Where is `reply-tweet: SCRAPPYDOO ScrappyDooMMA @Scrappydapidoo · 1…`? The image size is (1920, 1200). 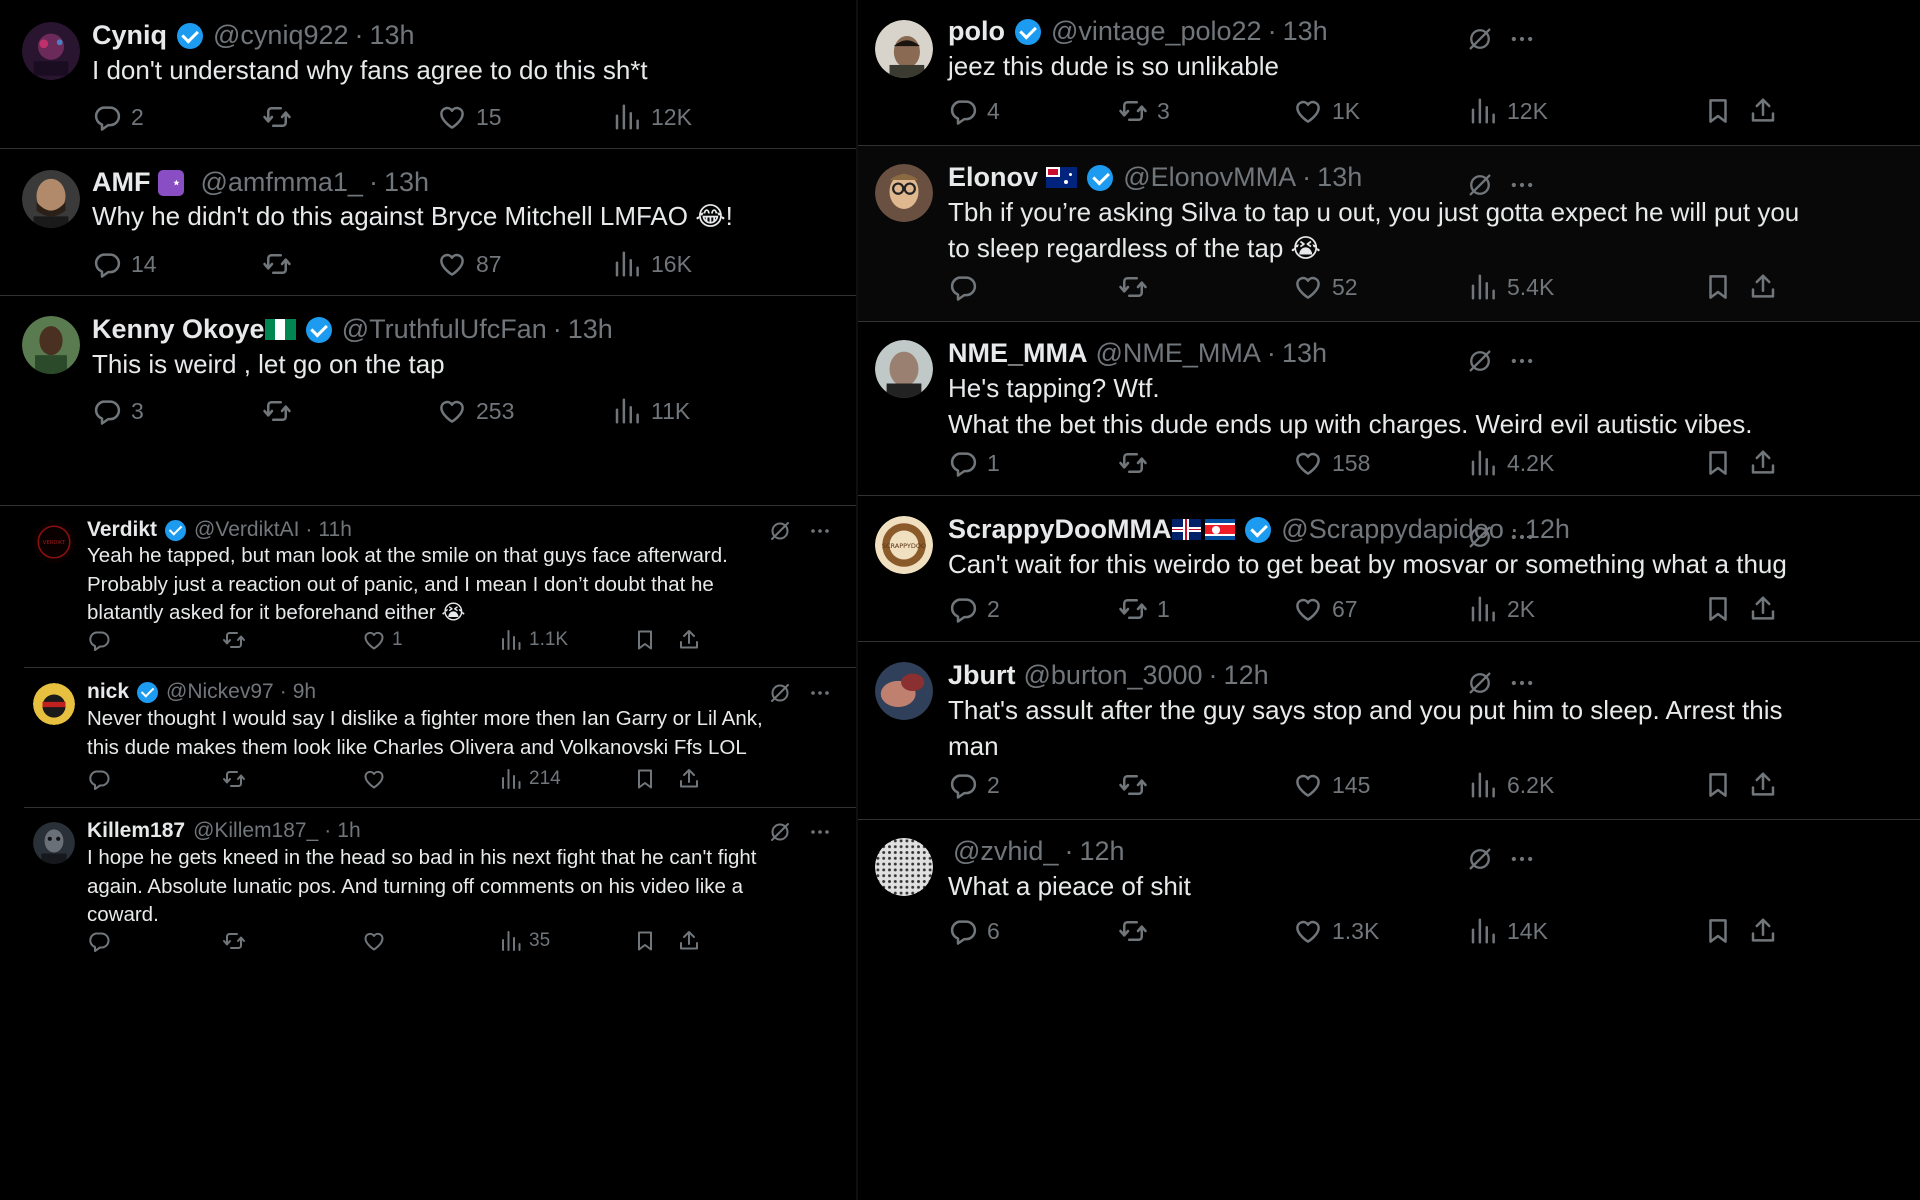
reply-tweet: SCRAPPYDOO ScrappyDooMMA @Scrappydapidoo · 1… is located at coordinates (1389, 569).